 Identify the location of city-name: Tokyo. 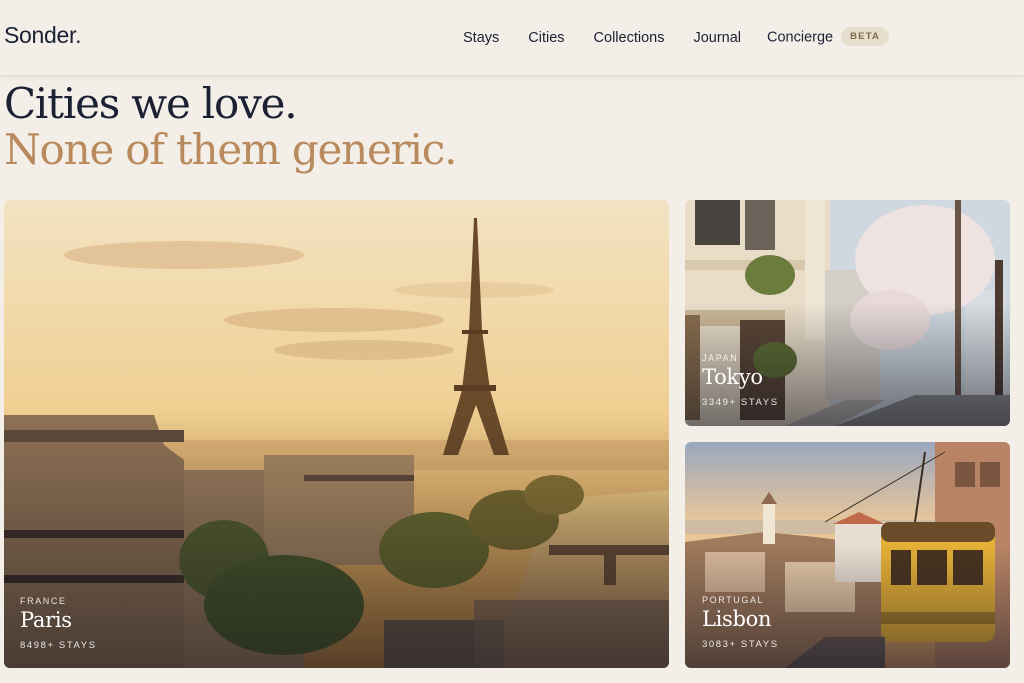
(732, 377).